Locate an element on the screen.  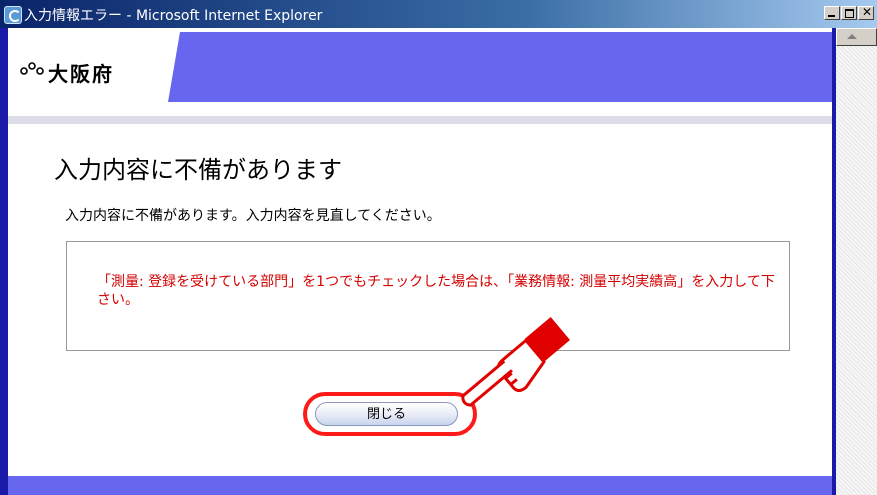
footer-band is located at coordinates (420, 485).